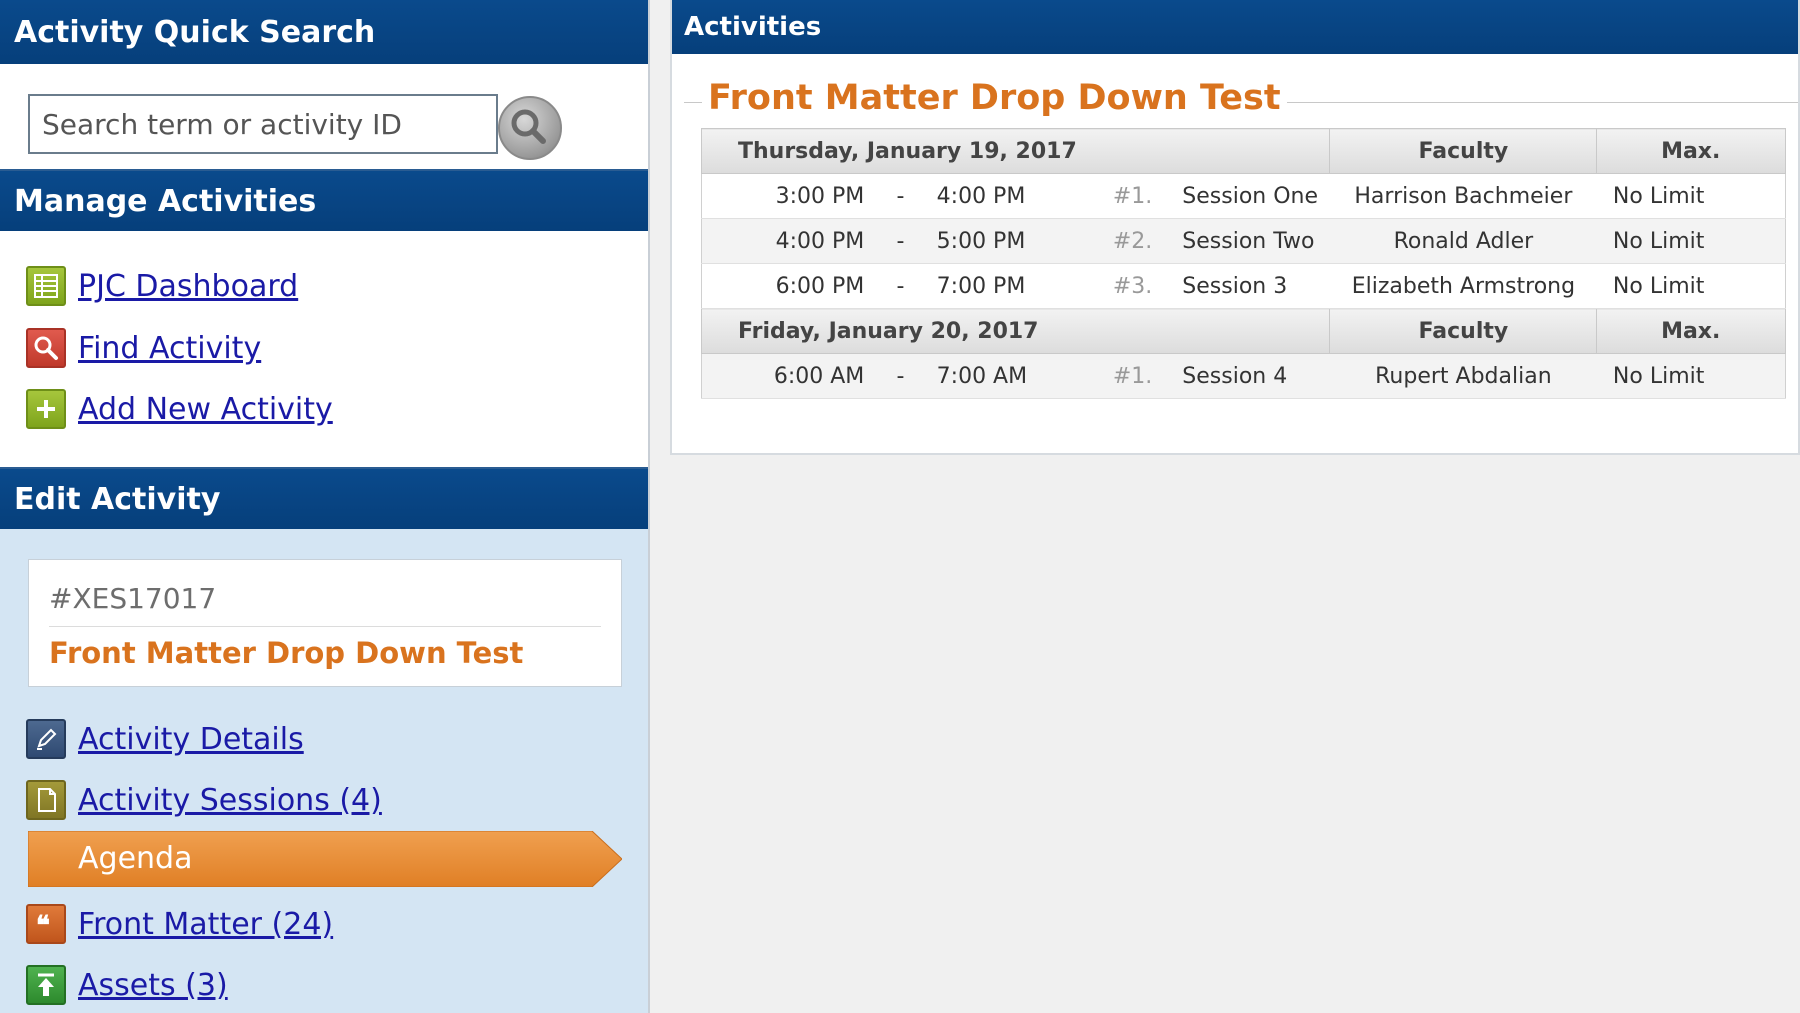 The width and height of the screenshot is (1800, 1013). I want to click on session-name: Session Two, so click(1246, 241).